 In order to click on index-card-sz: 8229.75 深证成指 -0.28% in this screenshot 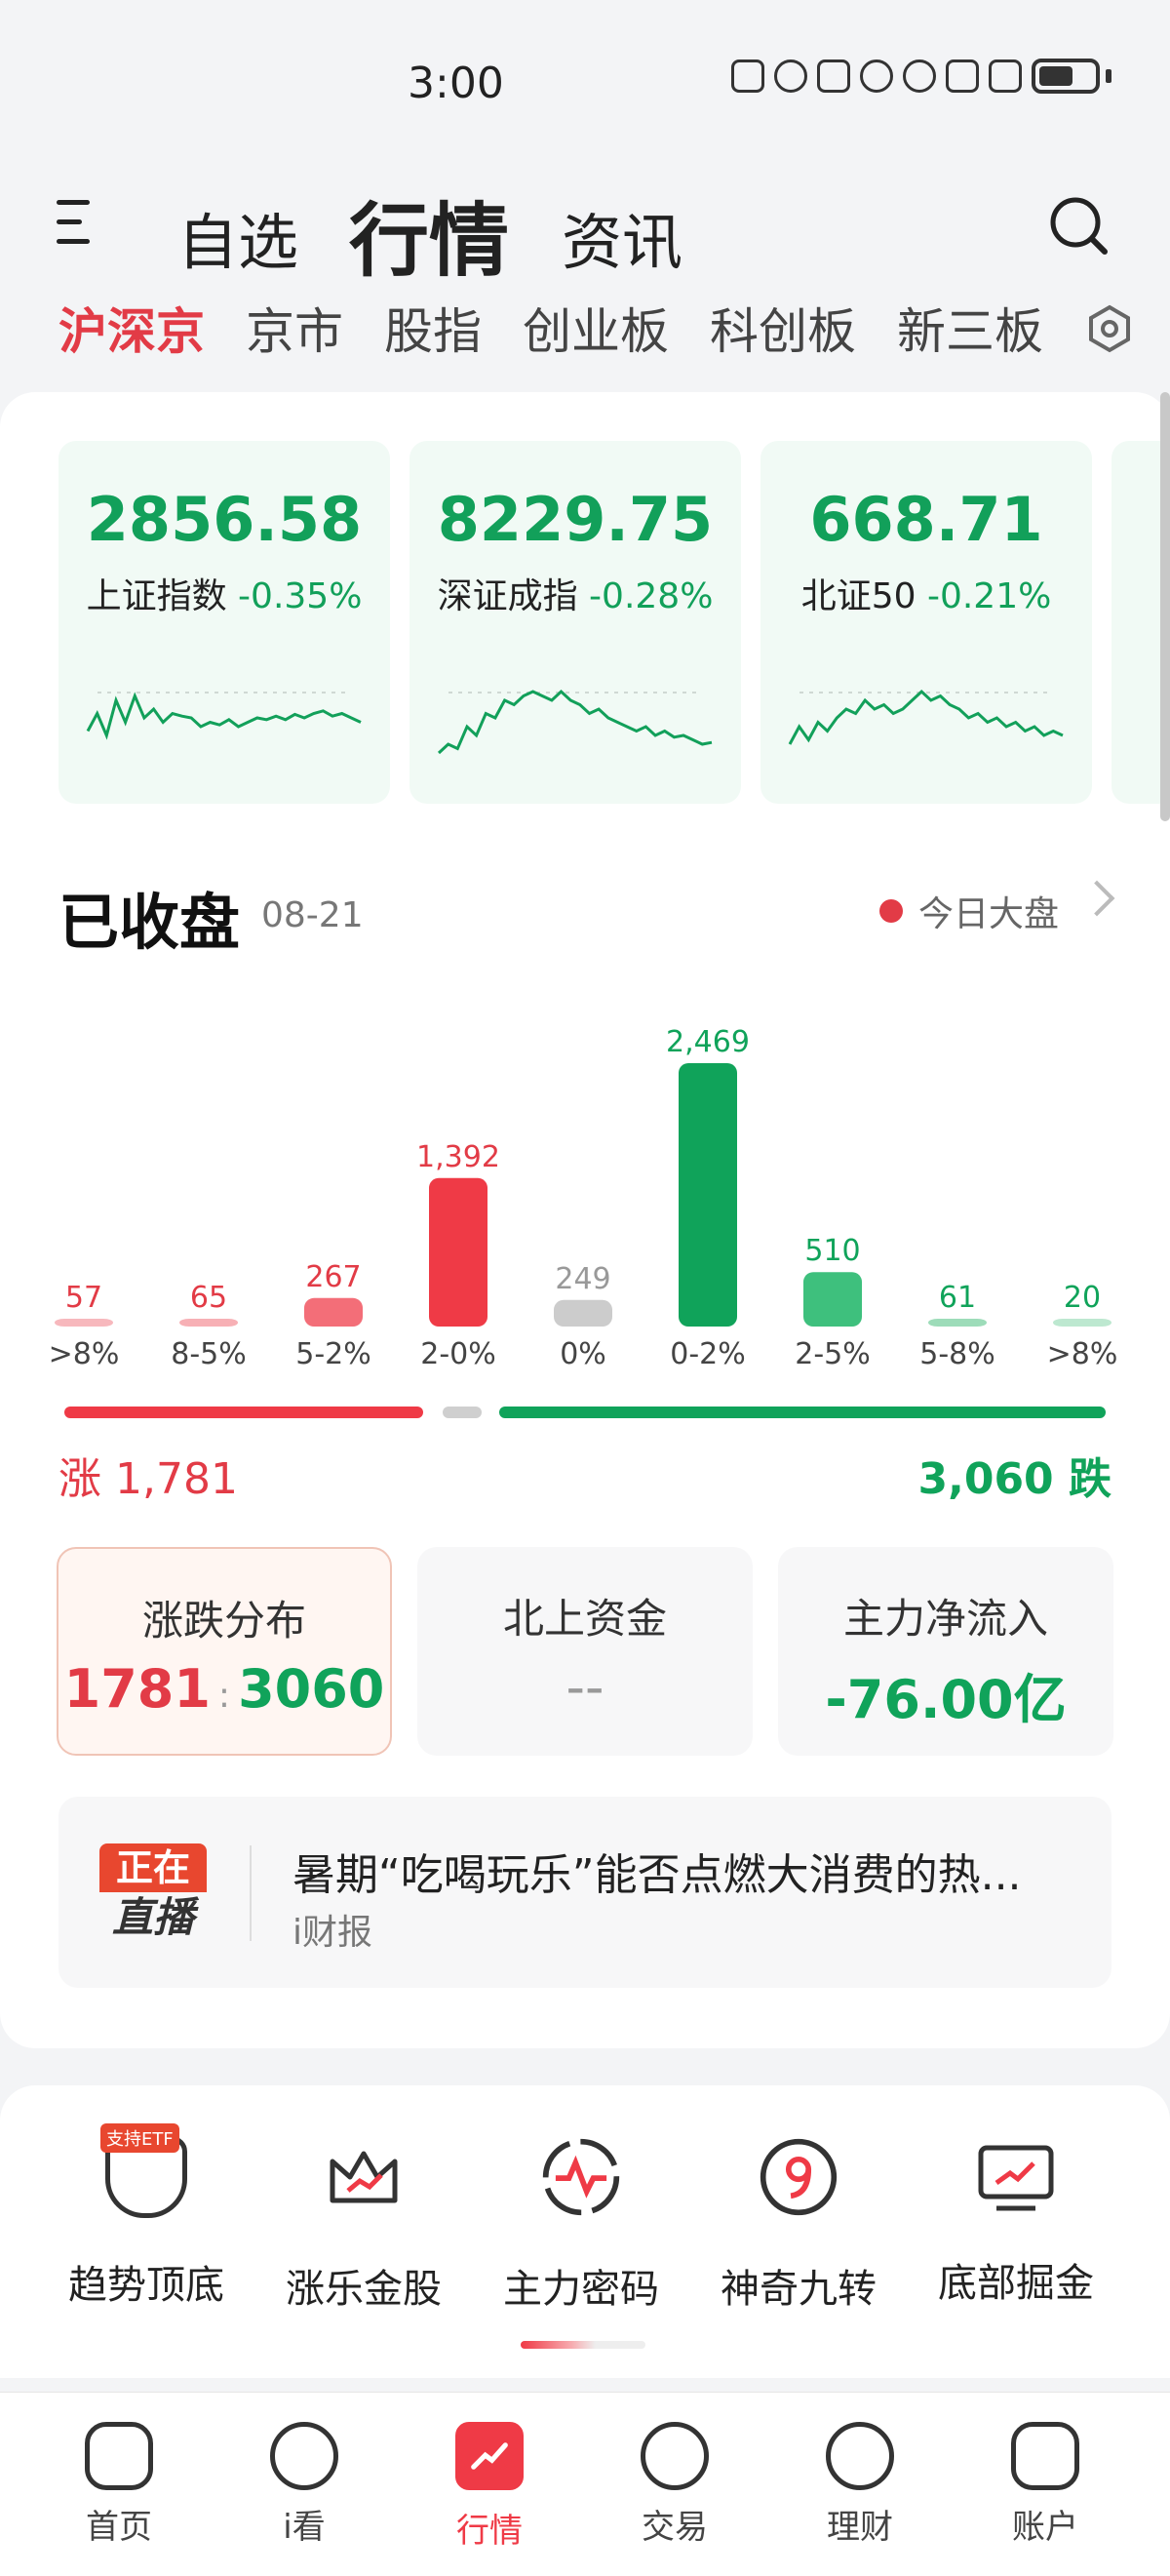, I will do `click(575, 622)`.